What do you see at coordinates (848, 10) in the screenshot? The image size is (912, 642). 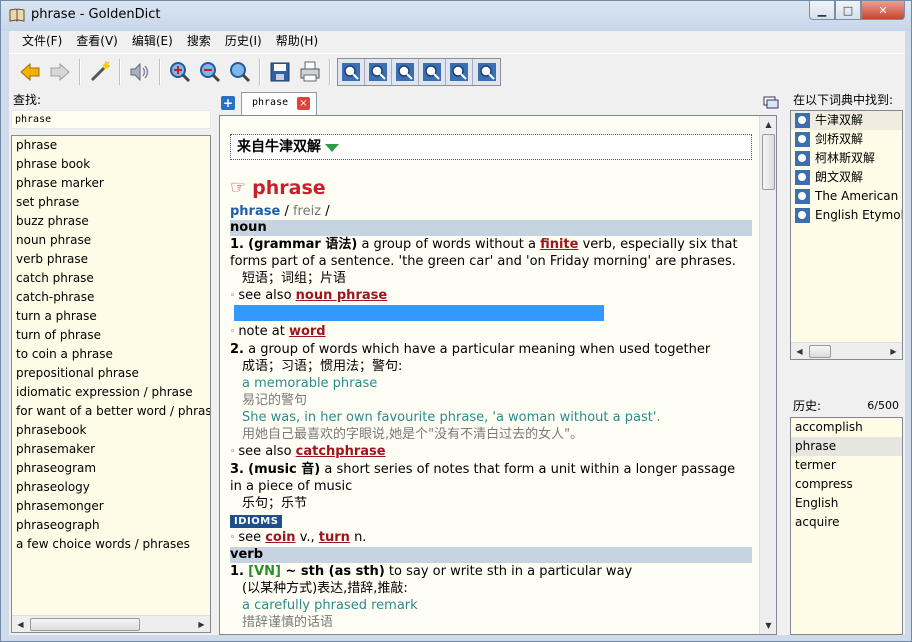 I see `maximize-button: □` at bounding box center [848, 10].